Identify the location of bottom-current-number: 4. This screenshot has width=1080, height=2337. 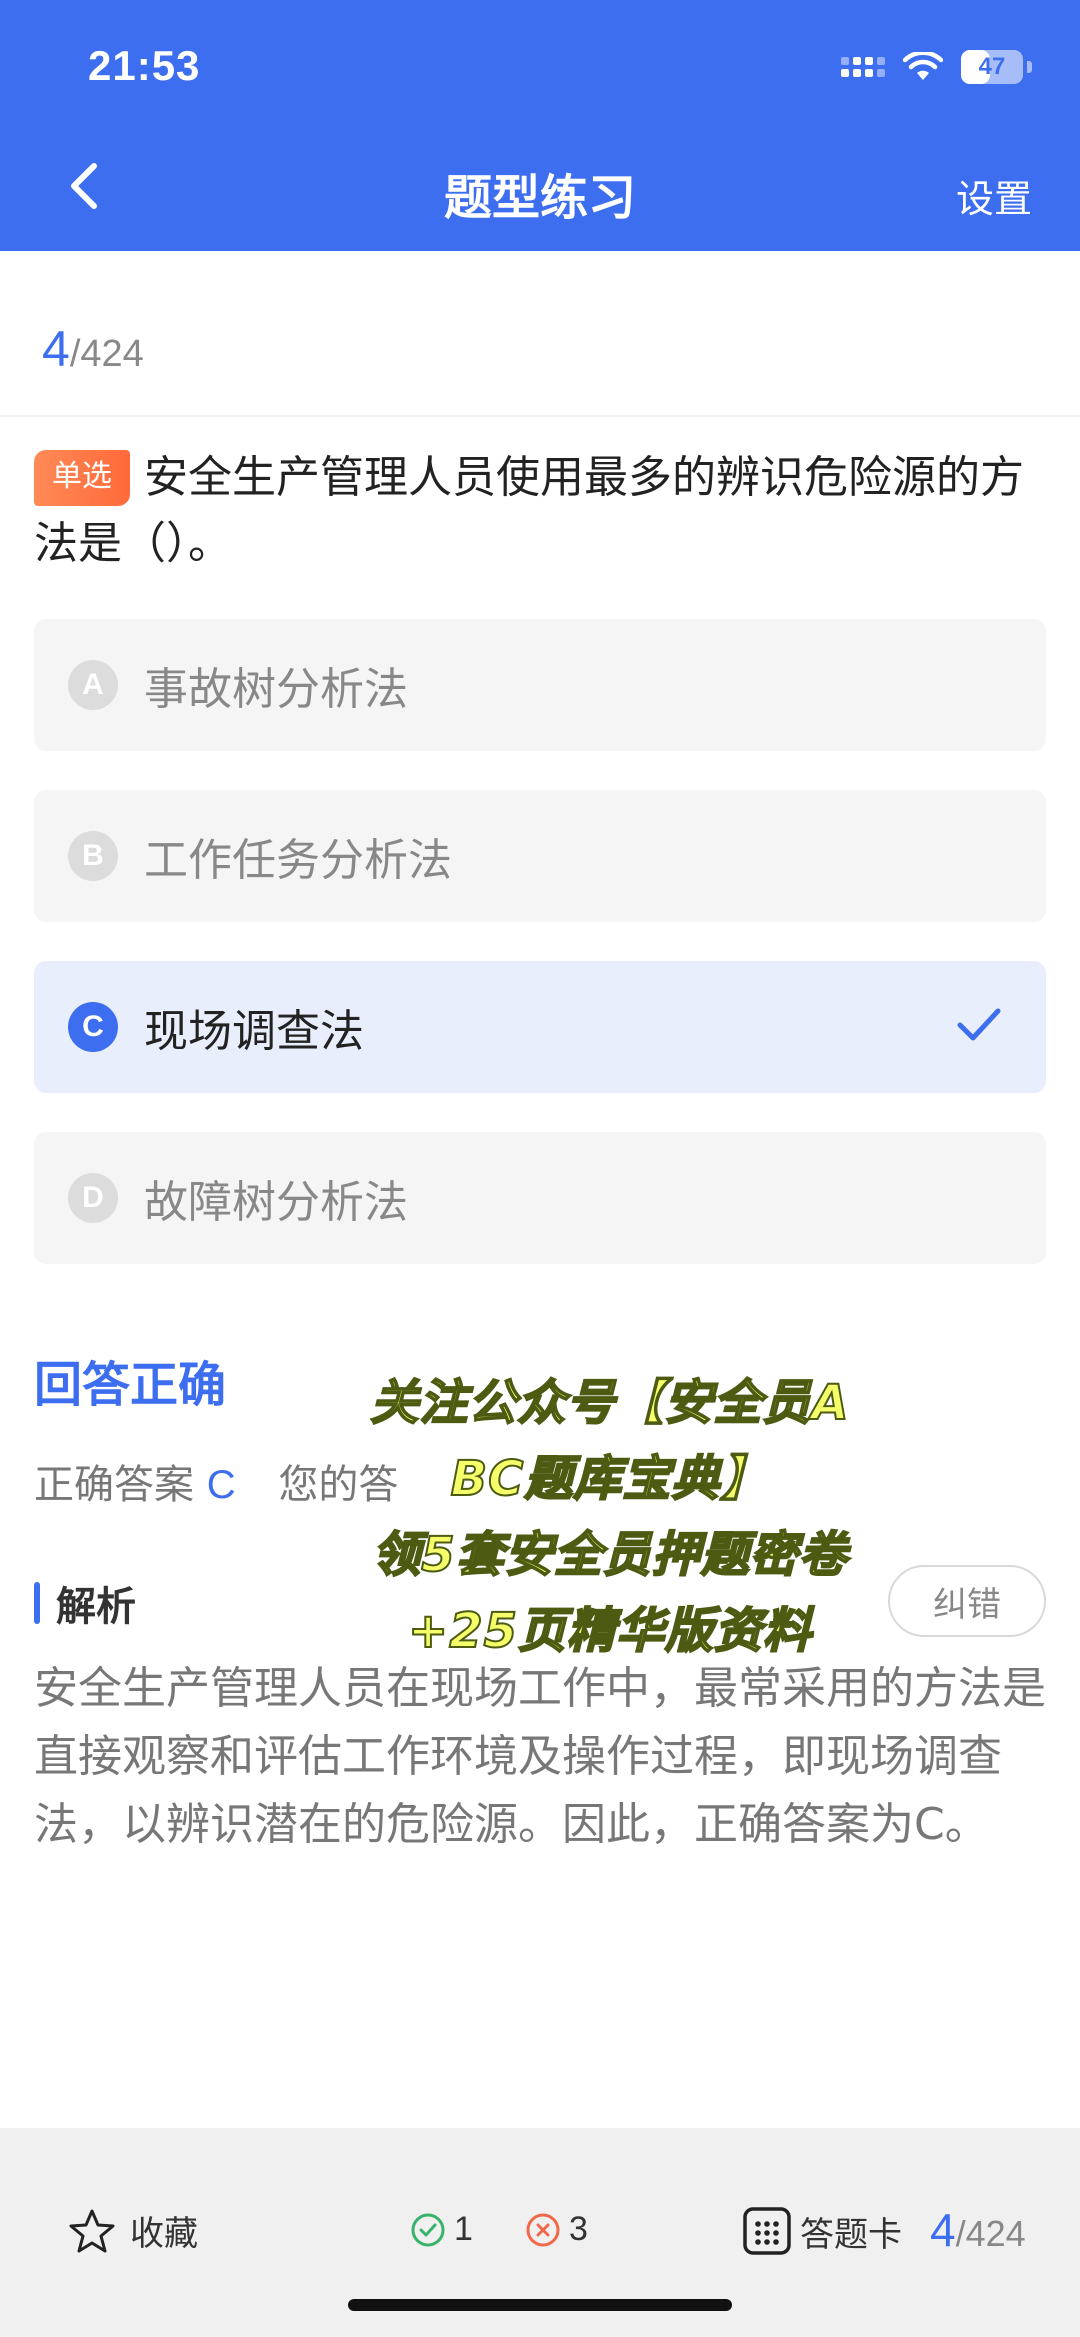
(943, 2230).